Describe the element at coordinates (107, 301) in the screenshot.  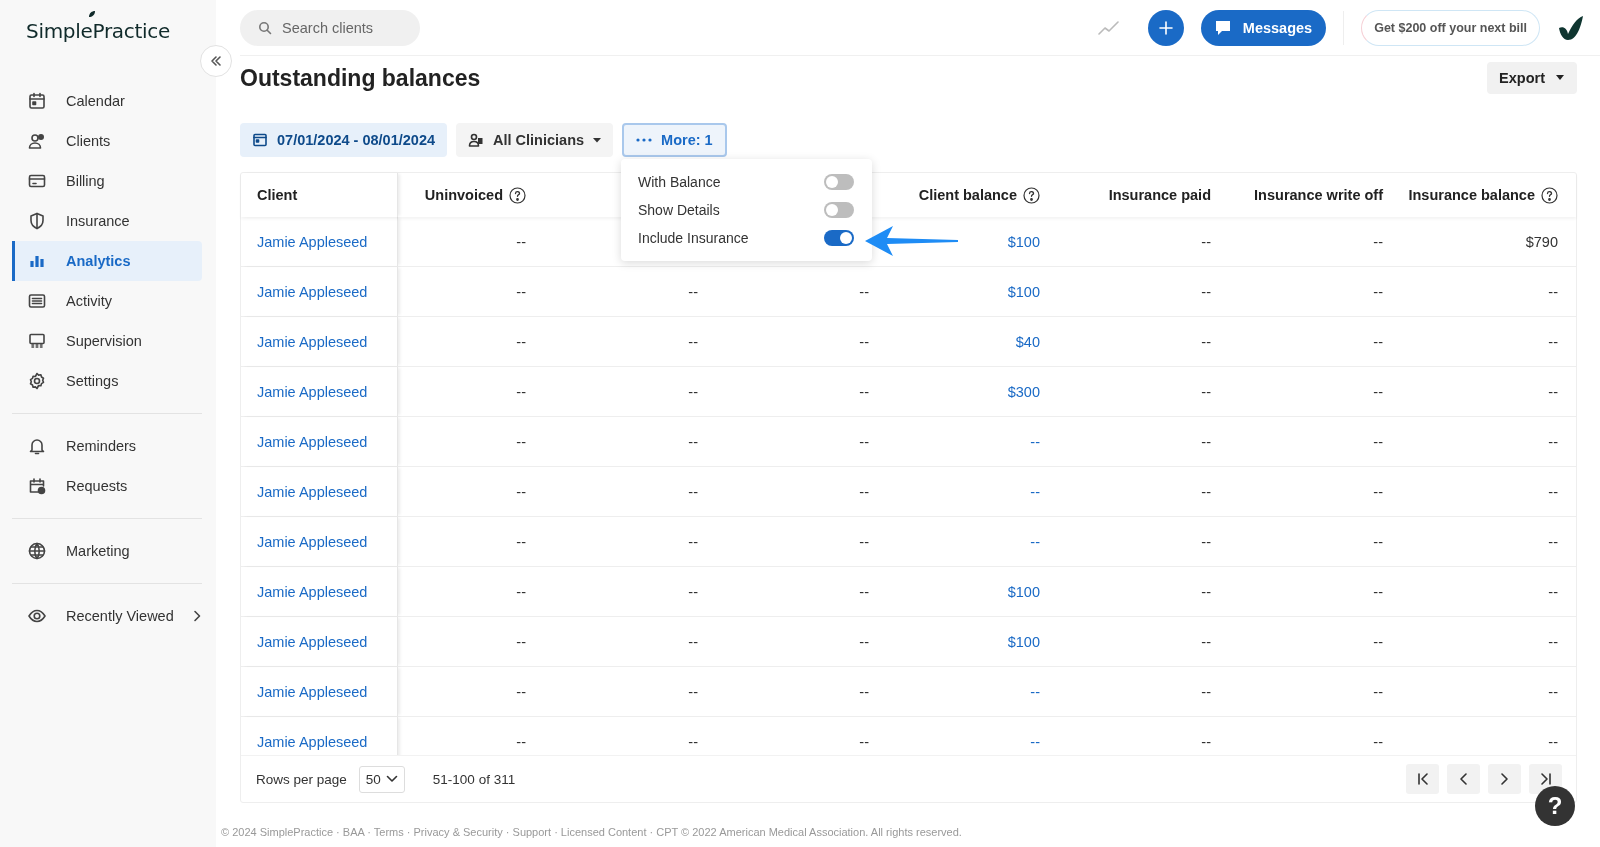
I see `sidebar-item: Activity` at that location.